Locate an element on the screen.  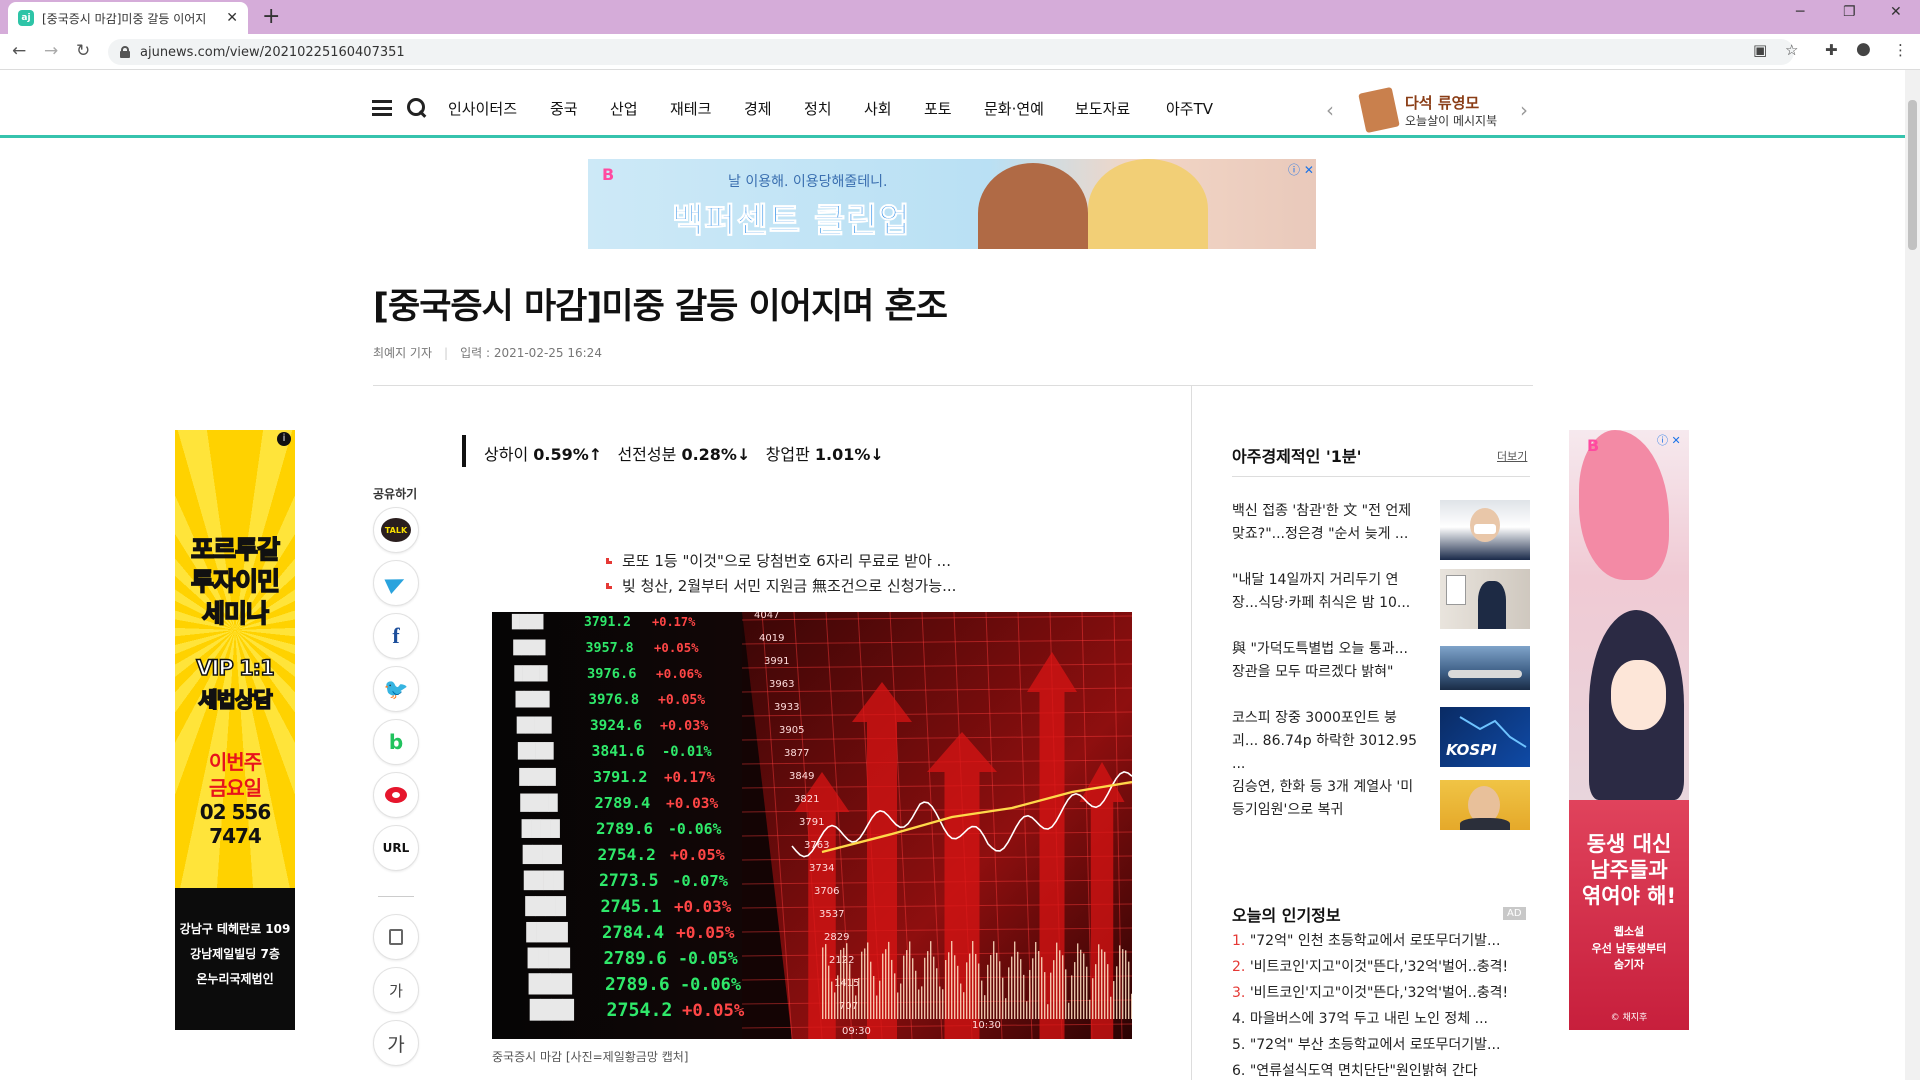
ticker-value: ████ is located at coordinates (538, 802).